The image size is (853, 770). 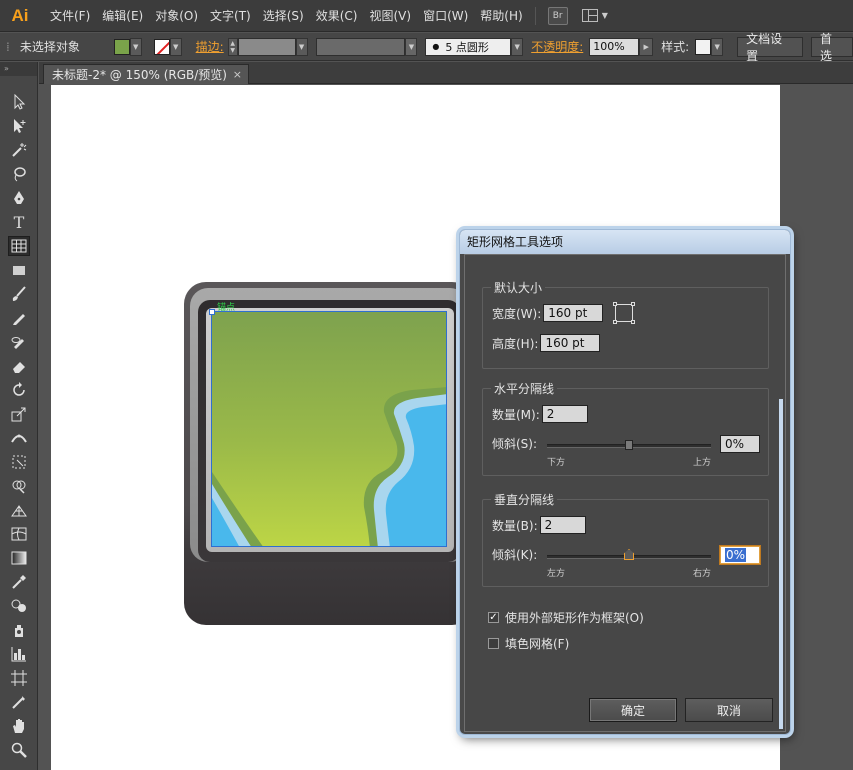 I want to click on opacity-field: 100%, so click(x=614, y=46).